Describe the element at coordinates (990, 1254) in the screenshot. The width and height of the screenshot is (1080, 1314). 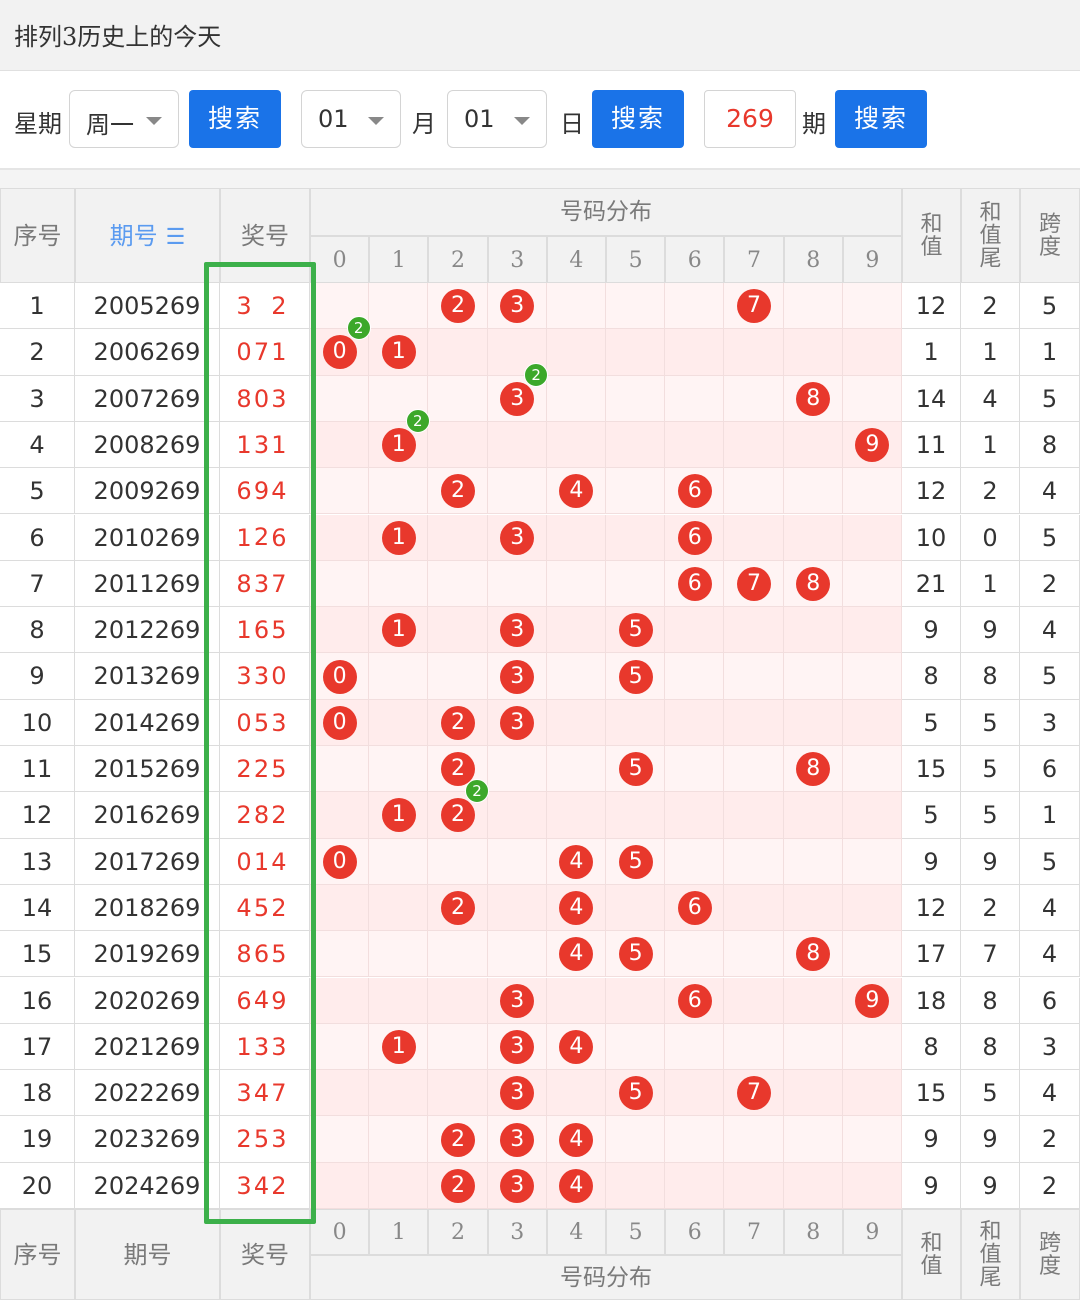
I see `footer-sum-tail: 和 值 尾` at that location.